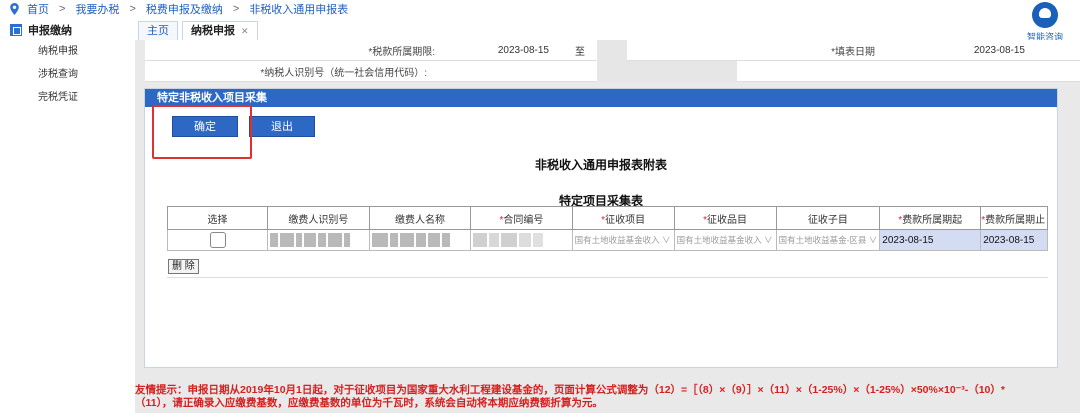  I want to click on sidebar-item-tax-certificate: 完税凭证, so click(67, 97).